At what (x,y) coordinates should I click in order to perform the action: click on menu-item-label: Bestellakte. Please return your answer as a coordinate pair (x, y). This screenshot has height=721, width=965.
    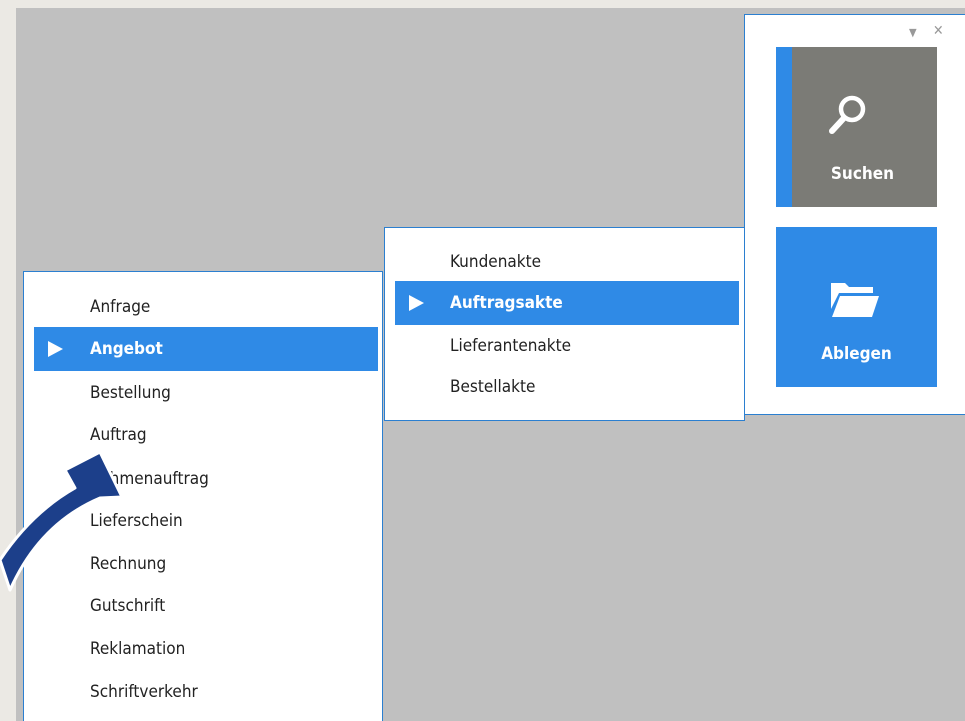
    Looking at the image, I should click on (493, 387).